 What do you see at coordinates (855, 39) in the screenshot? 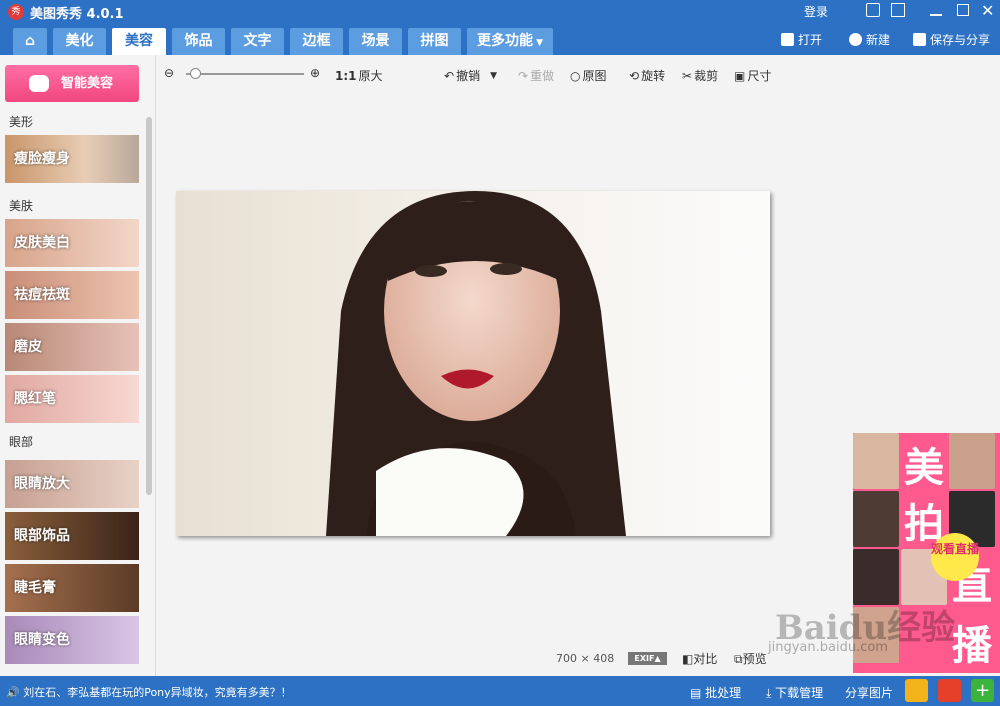
I see `plus-icon` at bounding box center [855, 39].